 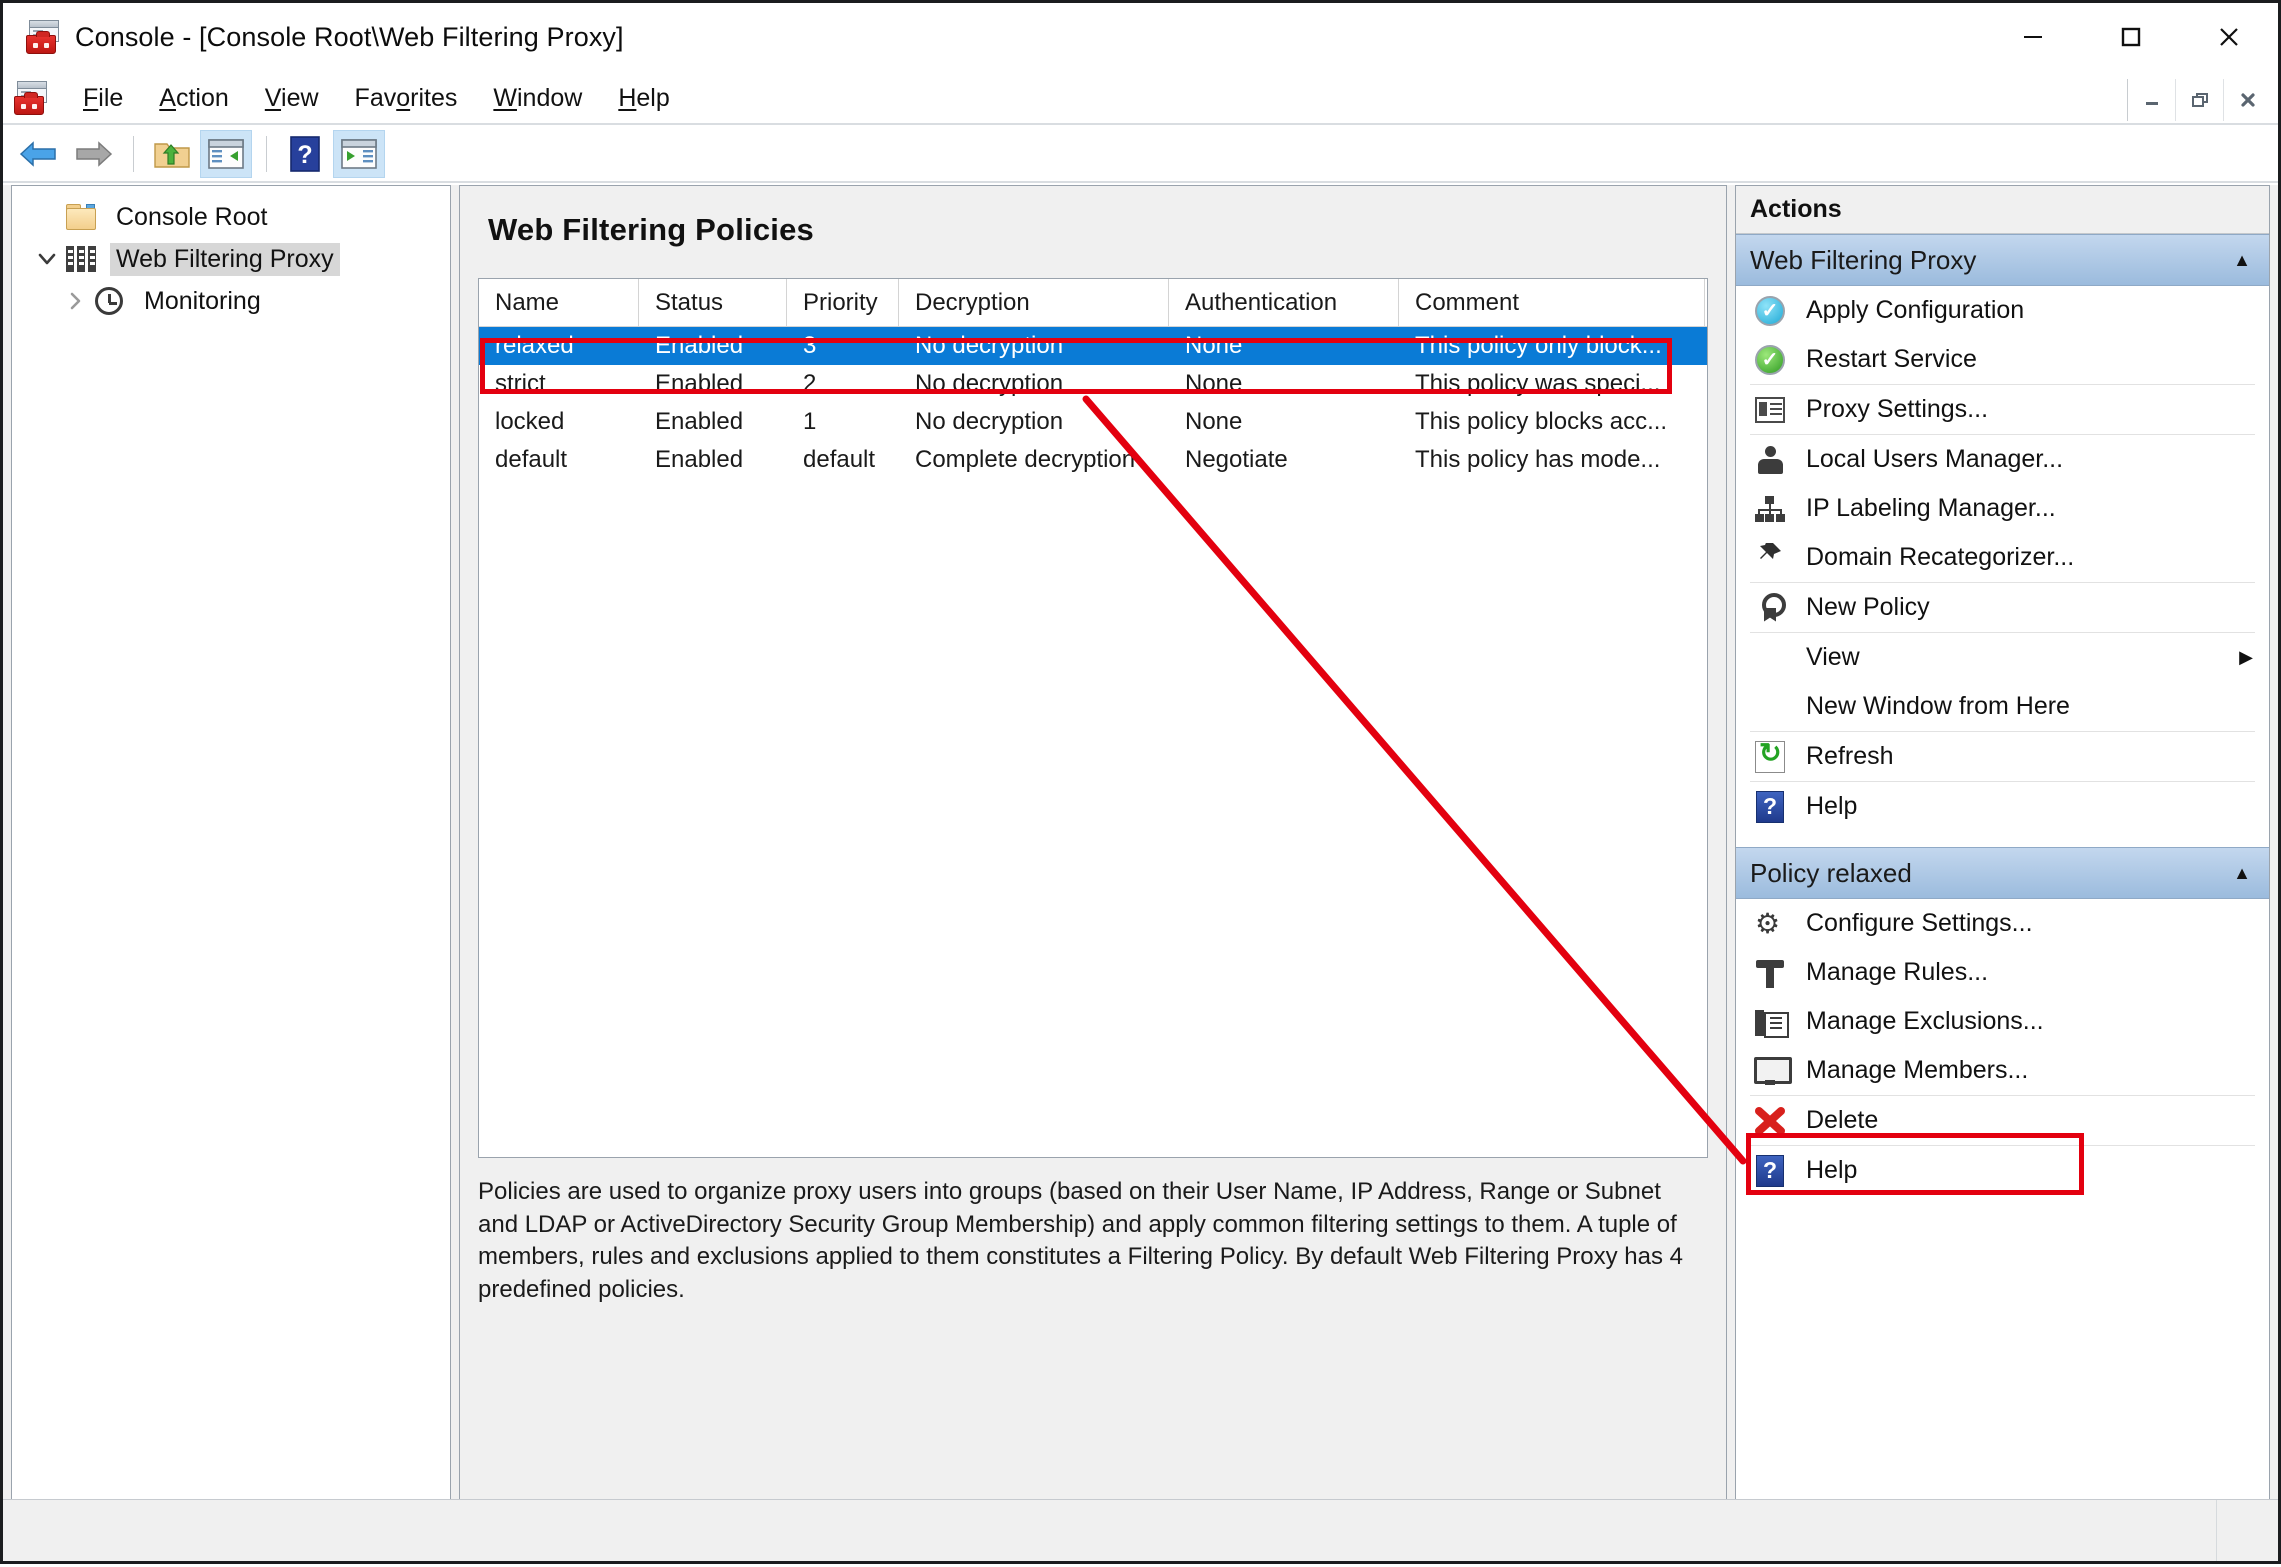 I want to click on actions-group-header-policy-relaxed: Policy relaxed ▲, so click(x=2002, y=873).